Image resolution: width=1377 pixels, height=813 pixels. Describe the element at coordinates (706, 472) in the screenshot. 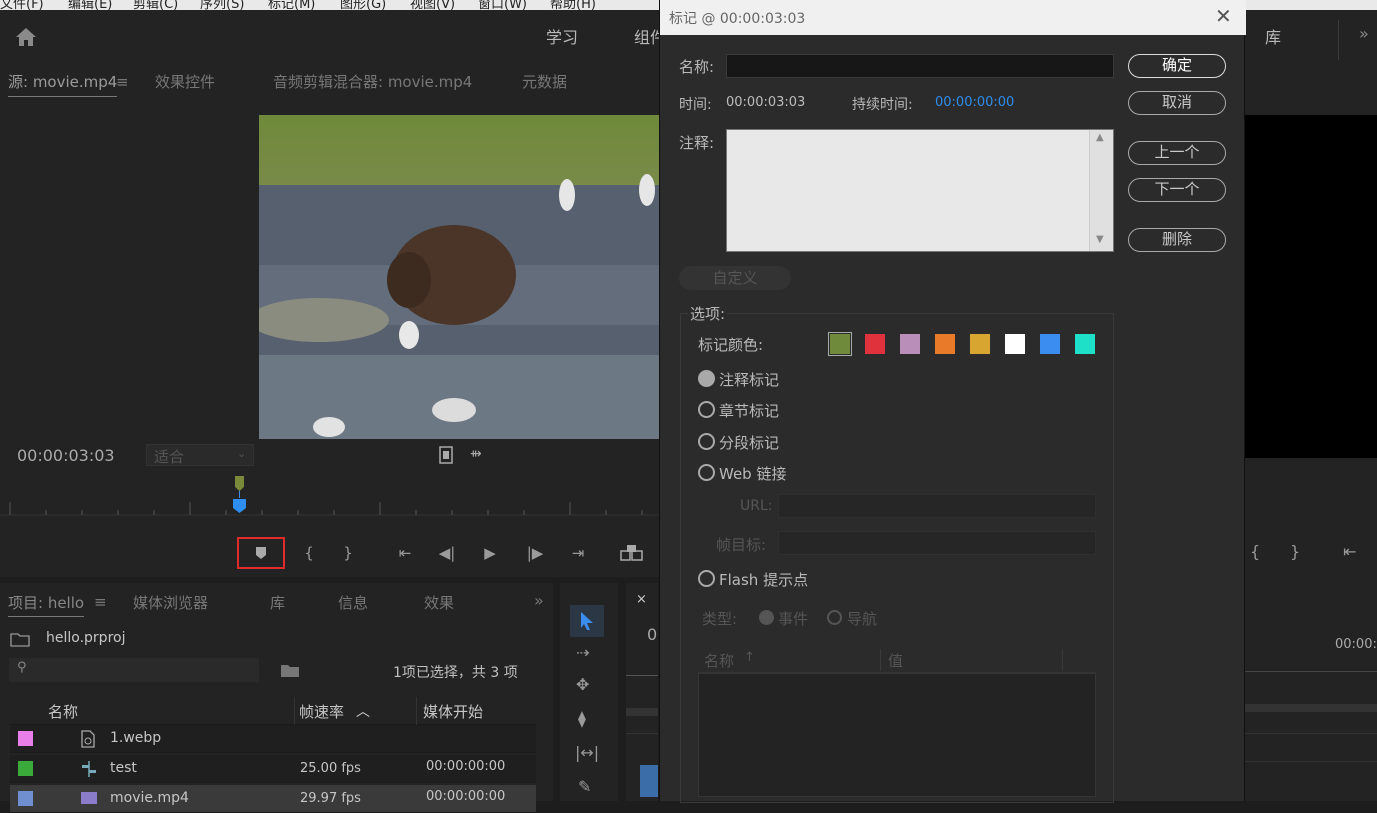

I see `radio-web-link` at that location.